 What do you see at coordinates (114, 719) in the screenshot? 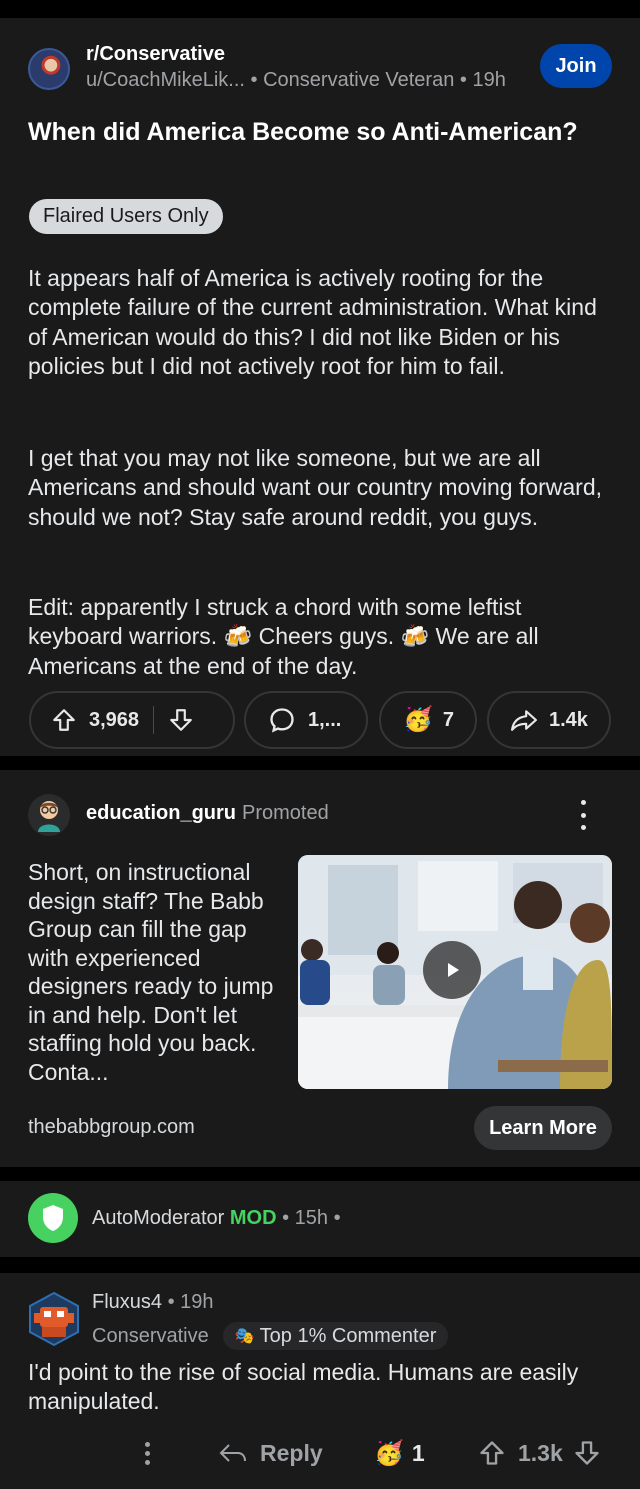
I see `vote-count: 3,968` at bounding box center [114, 719].